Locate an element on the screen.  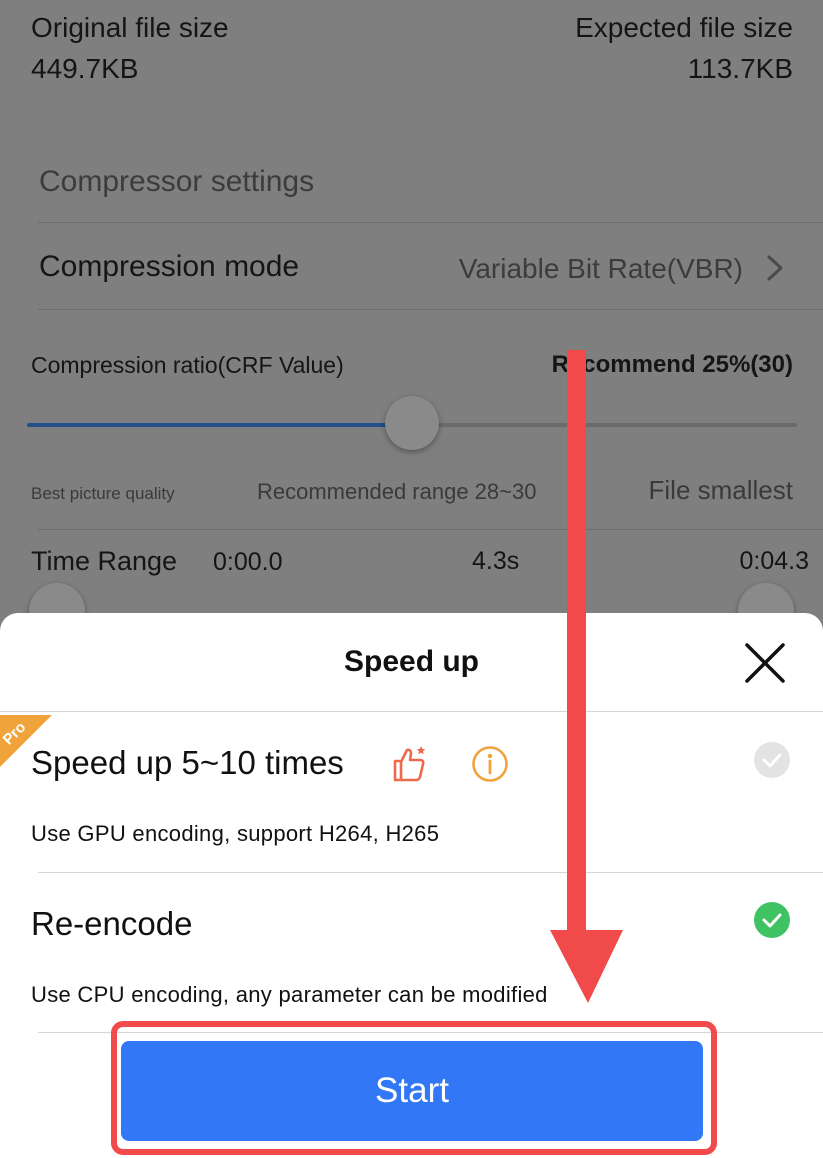
option-speed-up-title: Speed up 5~10 times is located at coordinates (187, 762).